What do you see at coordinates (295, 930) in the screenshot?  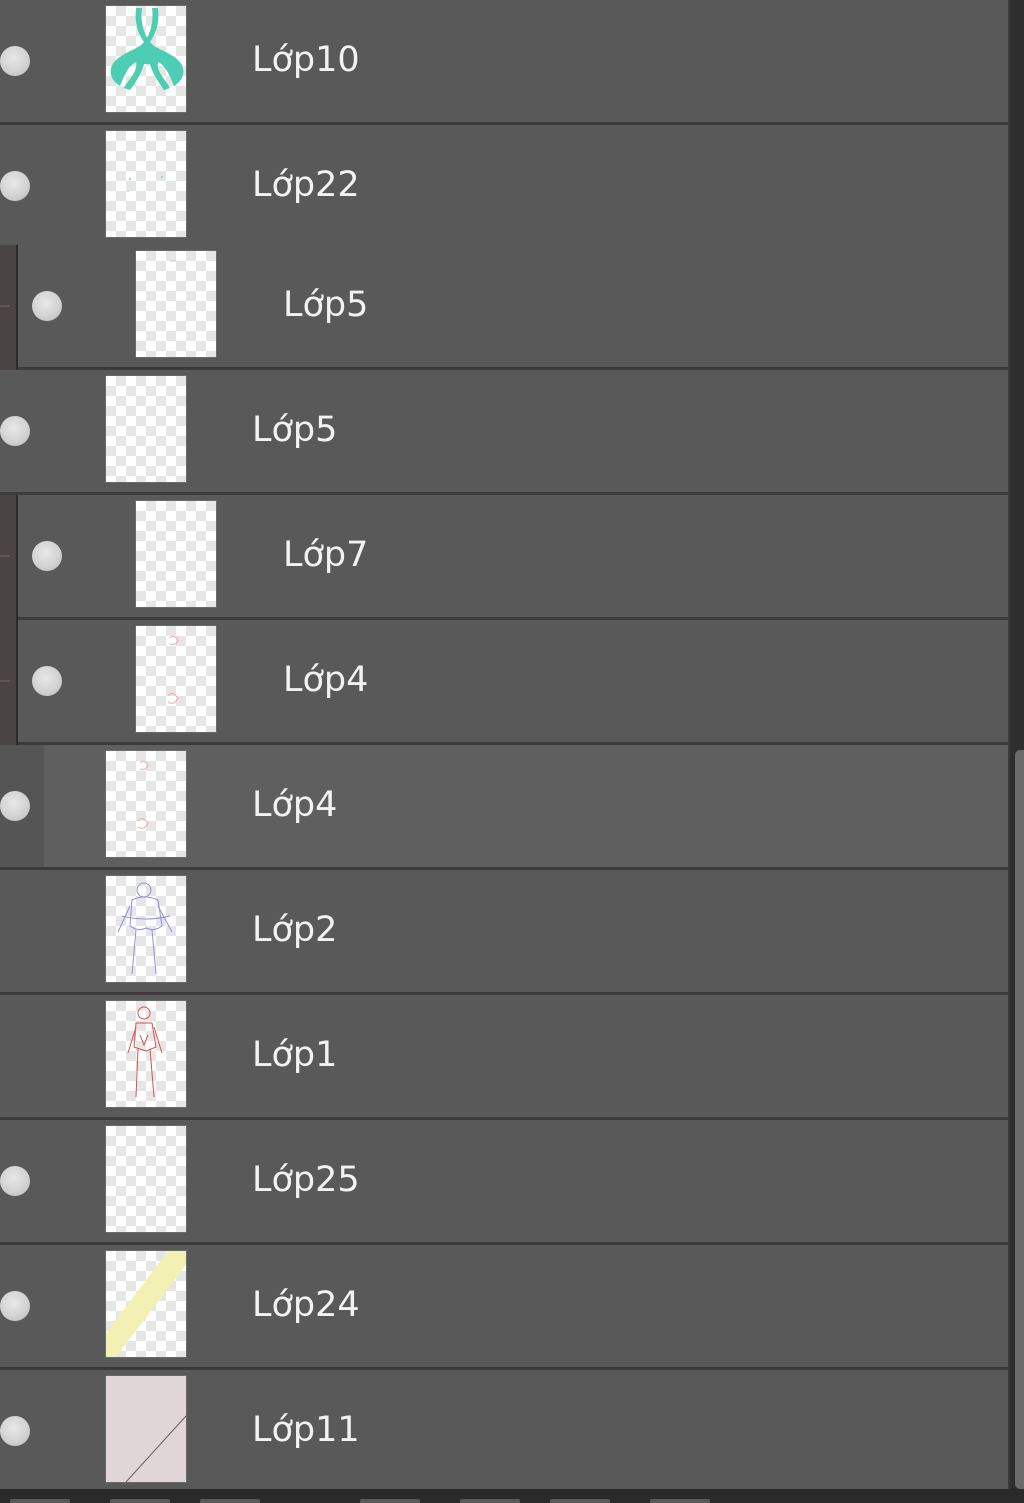 I see `layer-name: Lớp2` at bounding box center [295, 930].